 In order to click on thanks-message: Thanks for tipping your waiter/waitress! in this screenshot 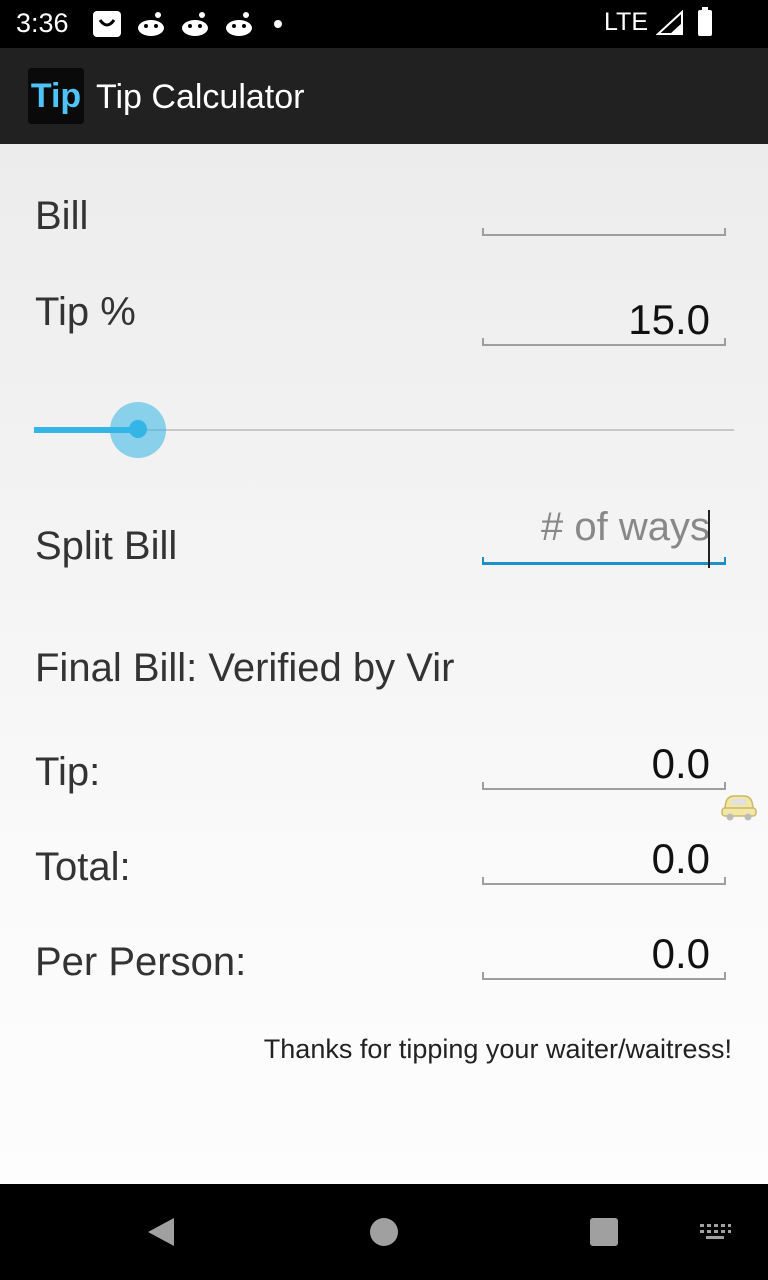, I will do `click(497, 1049)`.